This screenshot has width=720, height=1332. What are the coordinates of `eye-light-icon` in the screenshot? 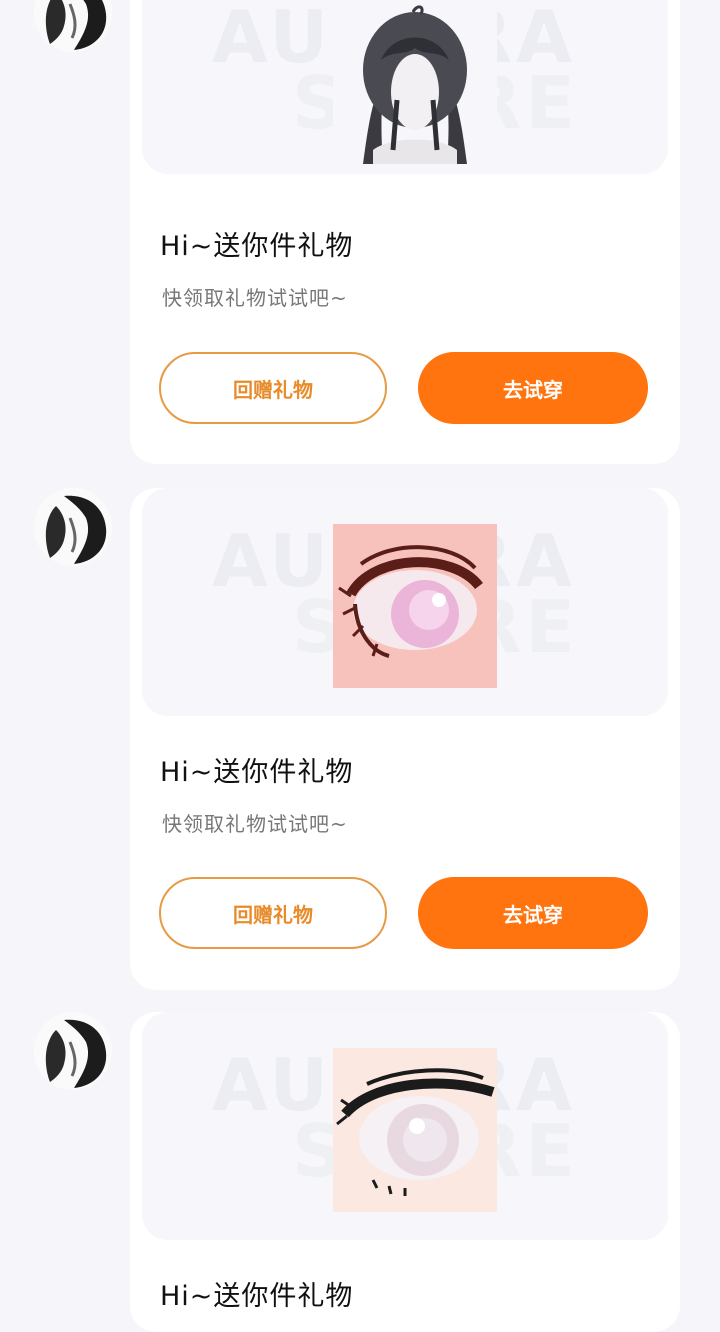 It's located at (415, 1130).